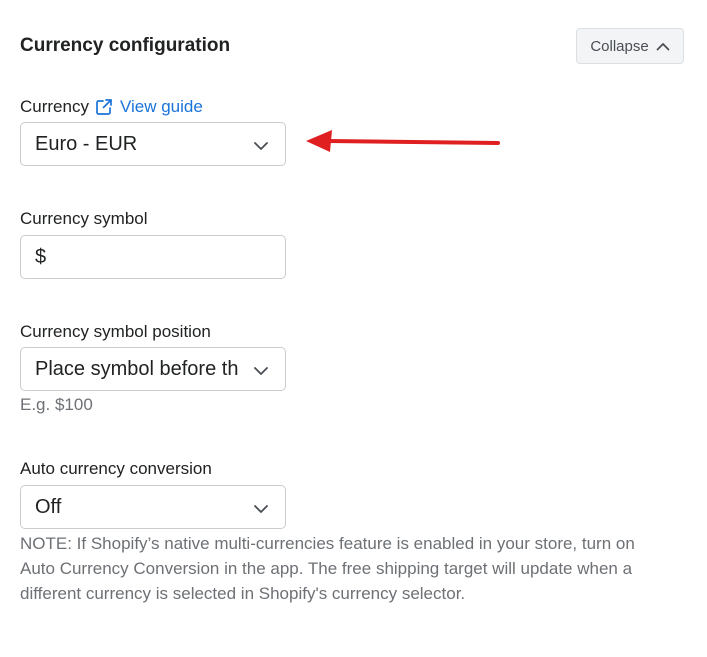 This screenshot has height=657, width=707. Describe the element at coordinates (402, 144) in the screenshot. I see `red-arrow-annotation` at that location.